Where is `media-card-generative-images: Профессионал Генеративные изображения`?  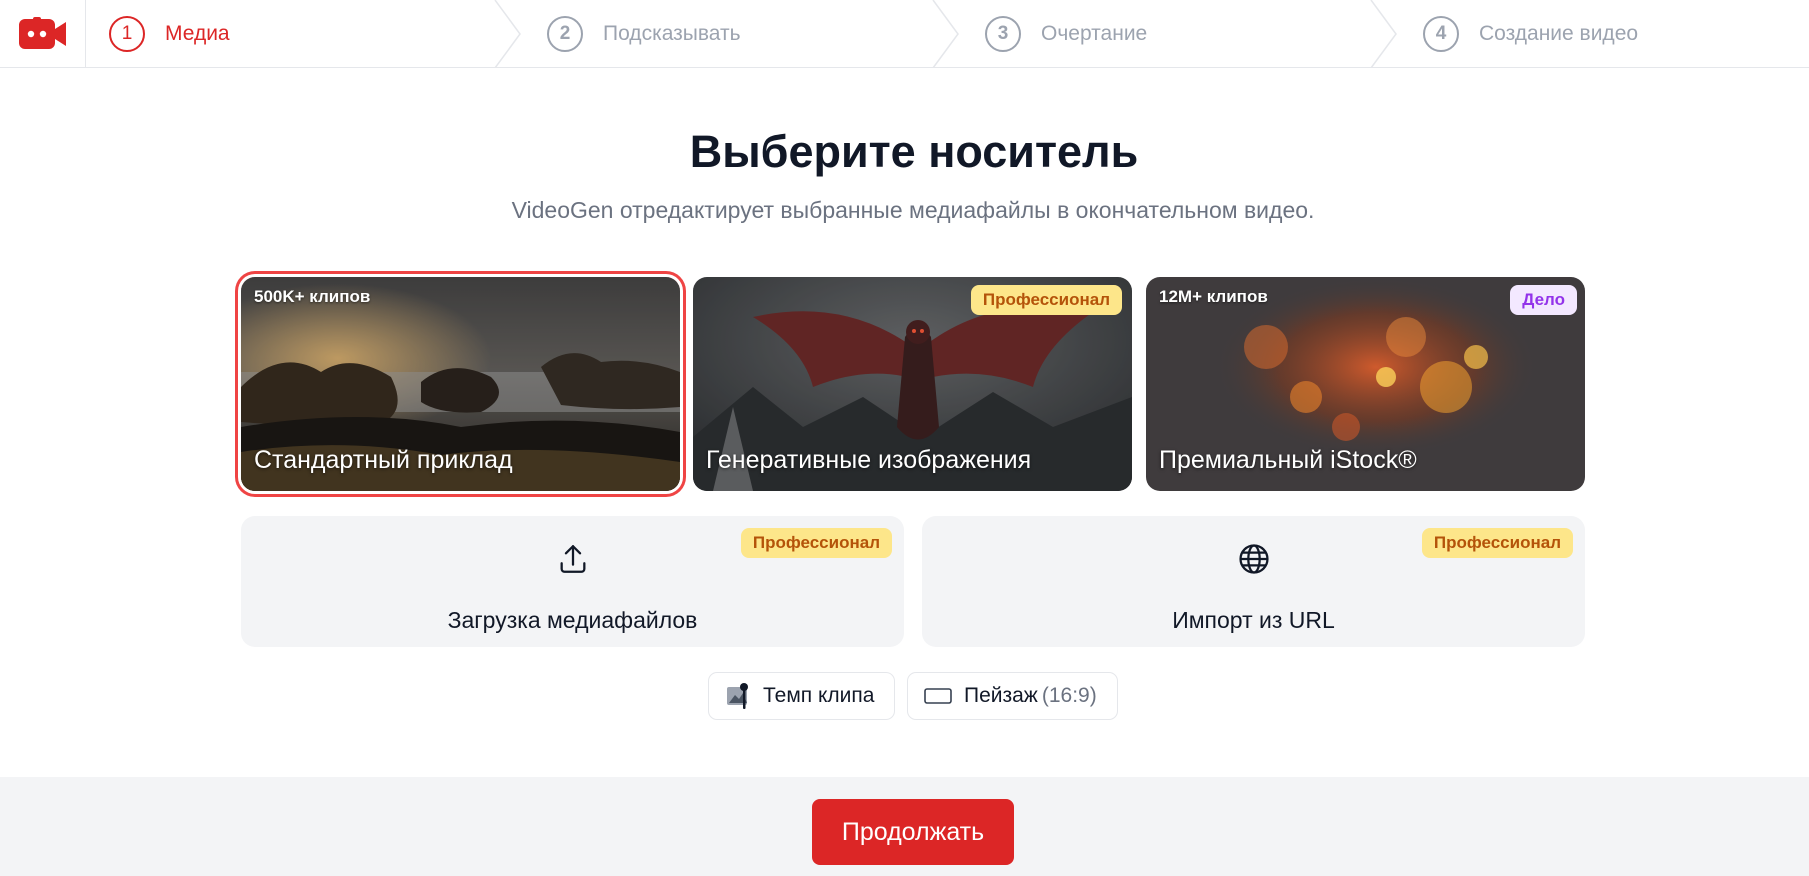 media-card-generative-images: Профессионал Генеративные изображения is located at coordinates (912, 384).